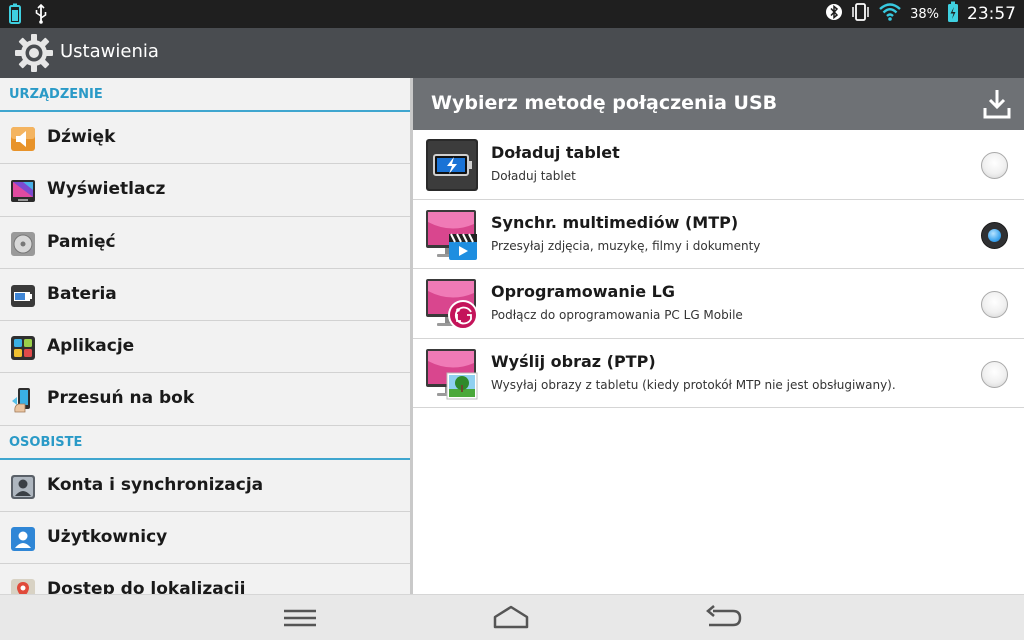 This screenshot has height=640, width=1024. I want to click on action-bar: Ustawienia, so click(512, 53).